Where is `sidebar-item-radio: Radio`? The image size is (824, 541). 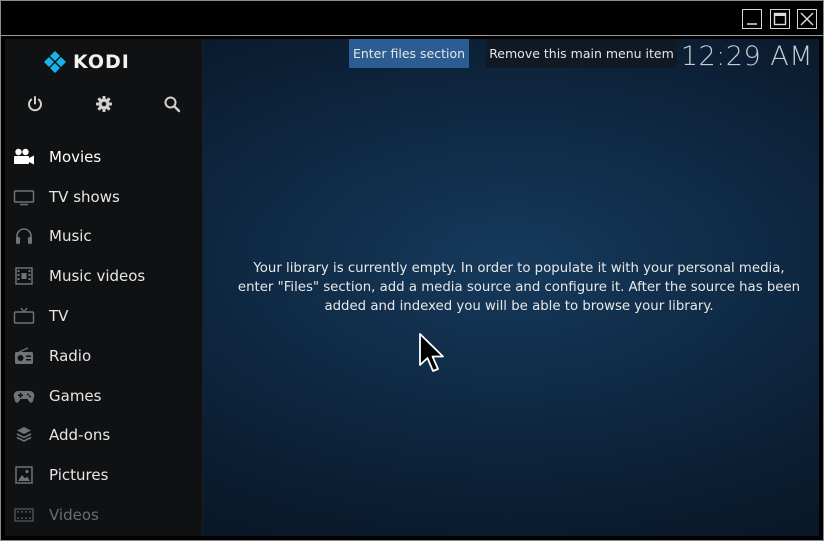
sidebar-item-radio: Radio is located at coordinates (103, 356).